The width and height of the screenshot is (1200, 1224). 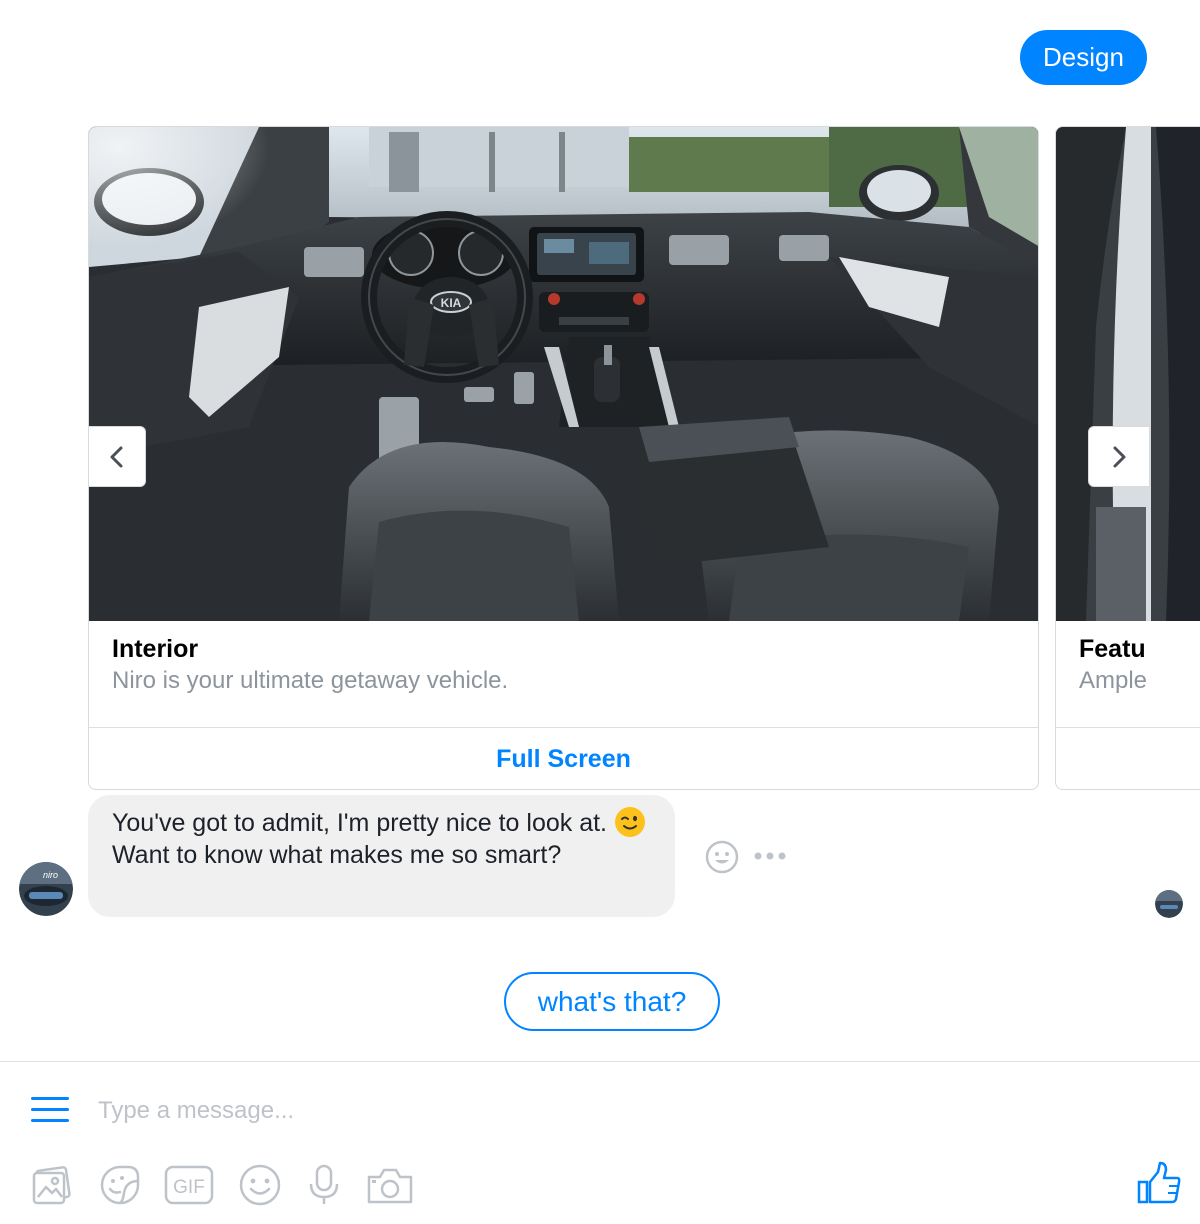 I want to click on carousel-prev-button, so click(x=117, y=456).